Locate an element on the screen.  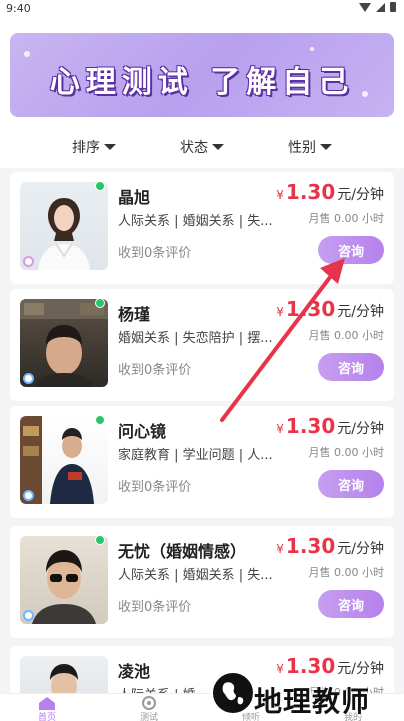
status-time: 9:40 is located at coordinates (18, 8).